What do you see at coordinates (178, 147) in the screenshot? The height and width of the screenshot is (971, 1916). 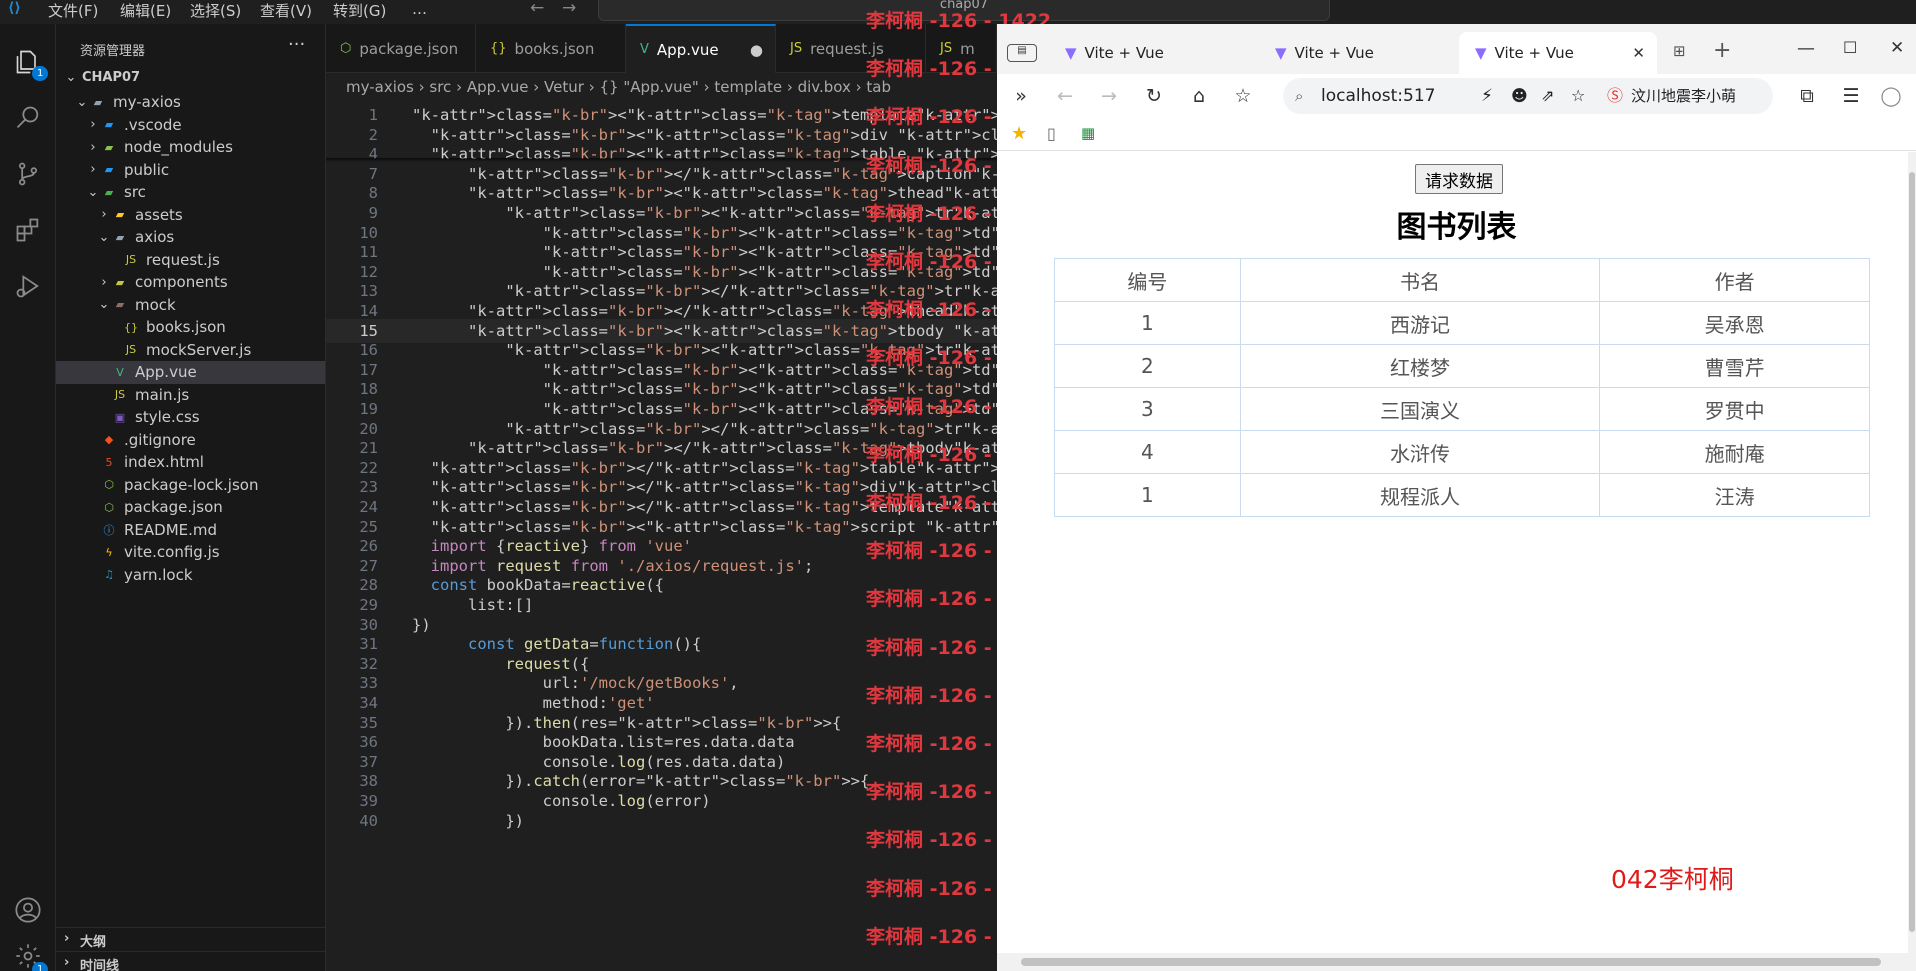 I see `tree-item-label: node_modules` at bounding box center [178, 147].